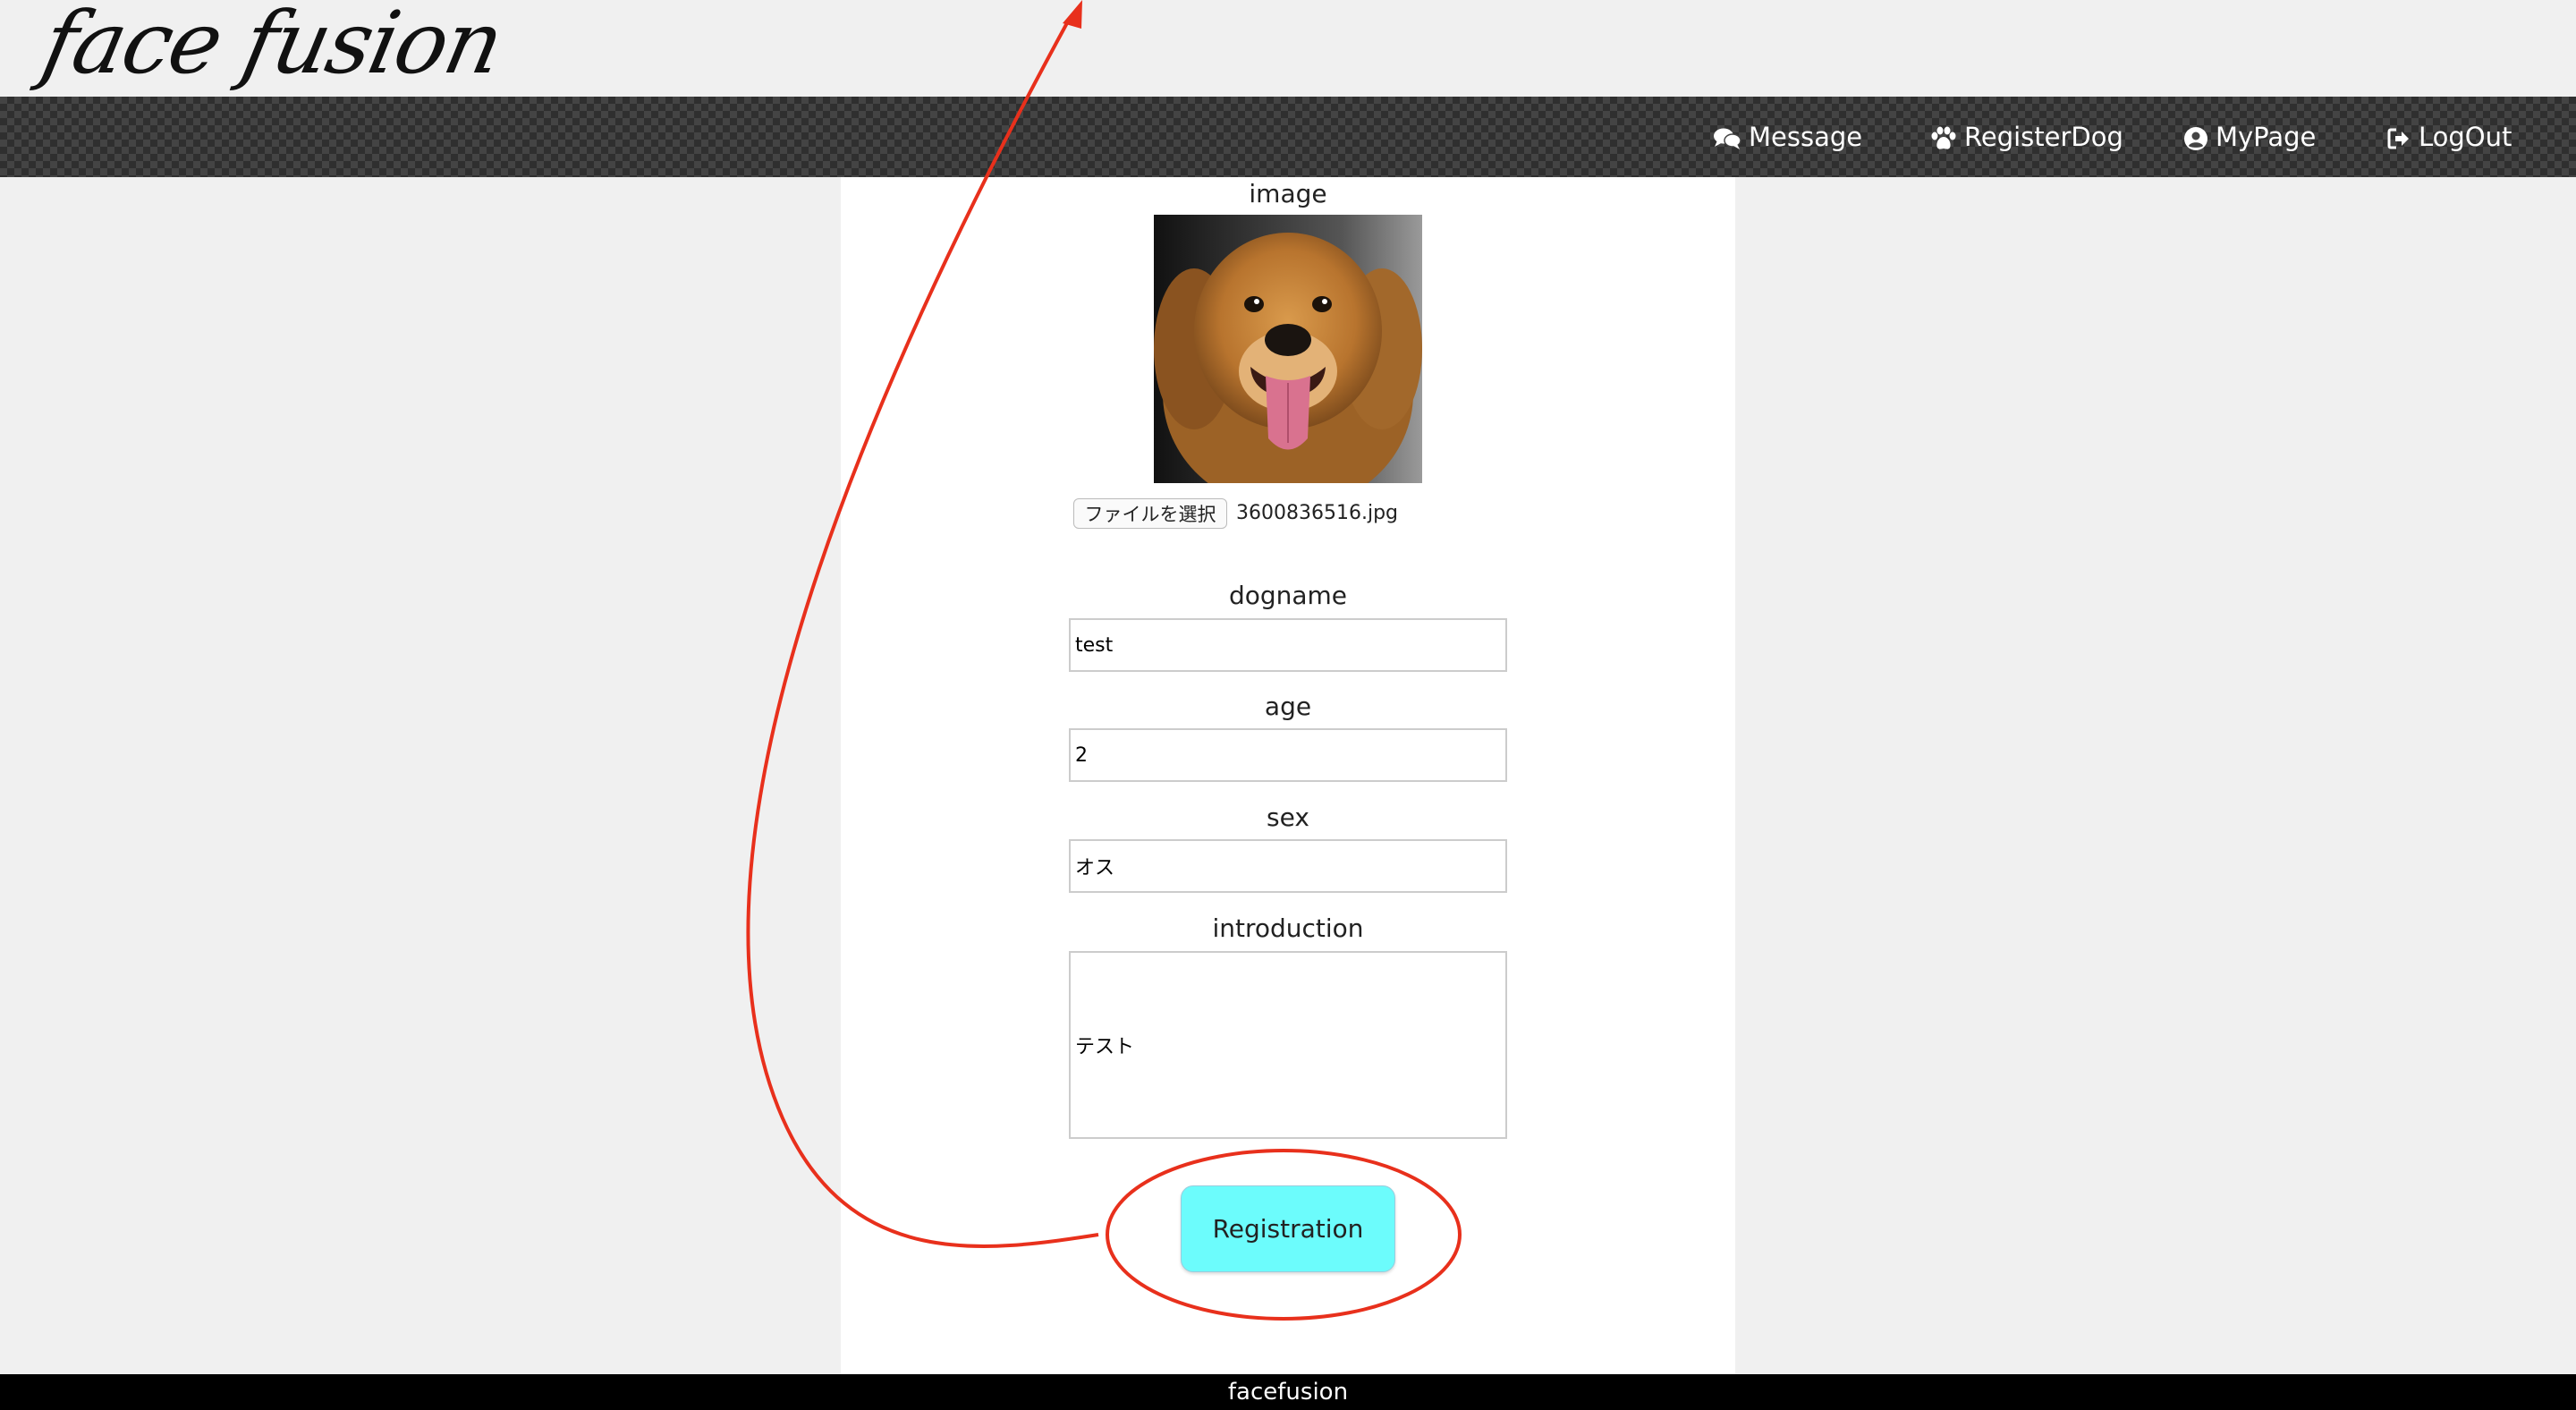 This screenshot has width=2576, height=1410. I want to click on nav-label-message: Message, so click(1806, 137).